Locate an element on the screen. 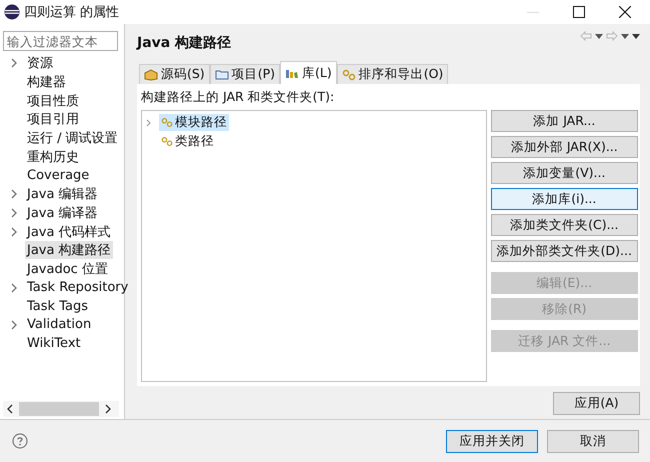  tab: 源码(S) is located at coordinates (174, 74).